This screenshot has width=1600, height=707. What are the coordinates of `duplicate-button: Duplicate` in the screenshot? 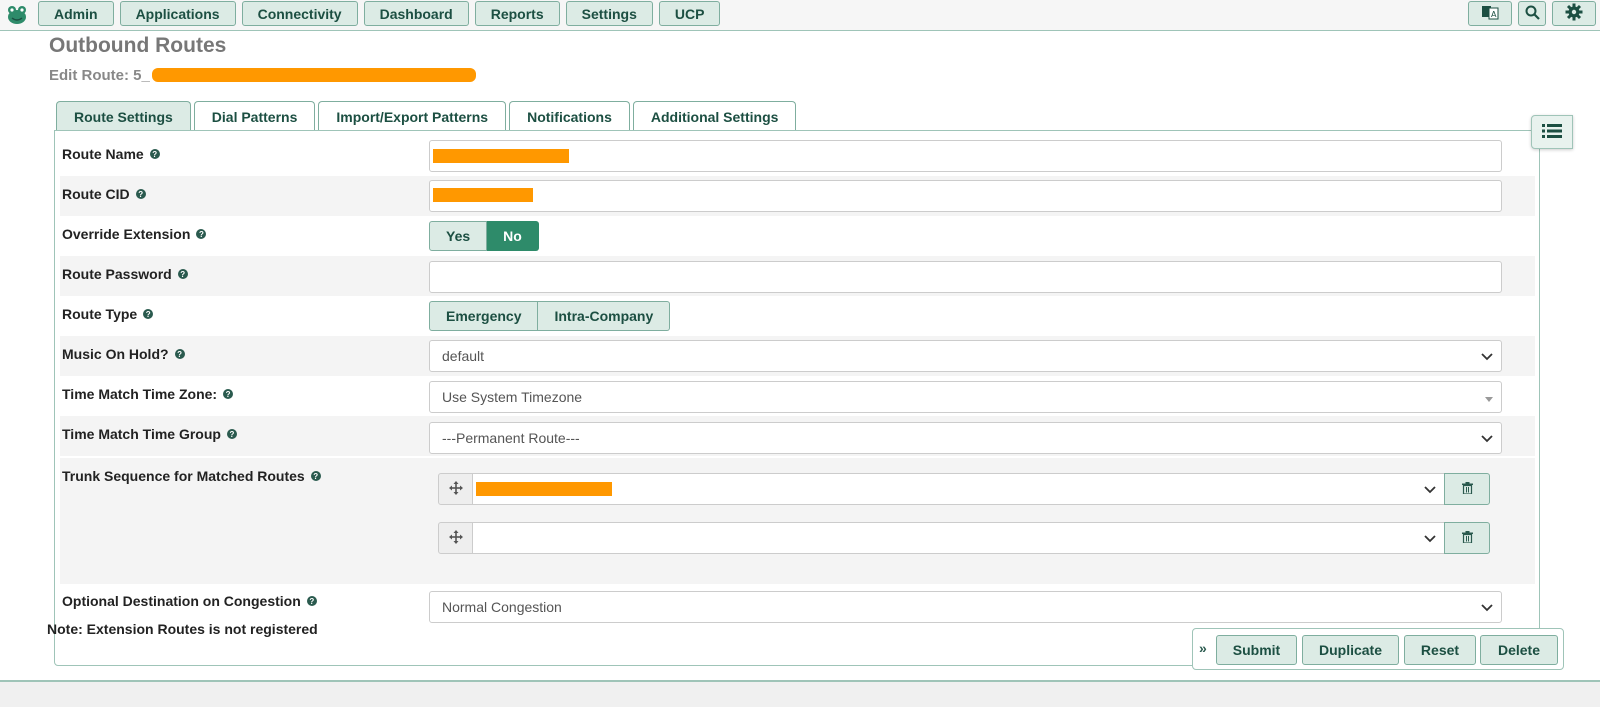 It's located at (1350, 650).